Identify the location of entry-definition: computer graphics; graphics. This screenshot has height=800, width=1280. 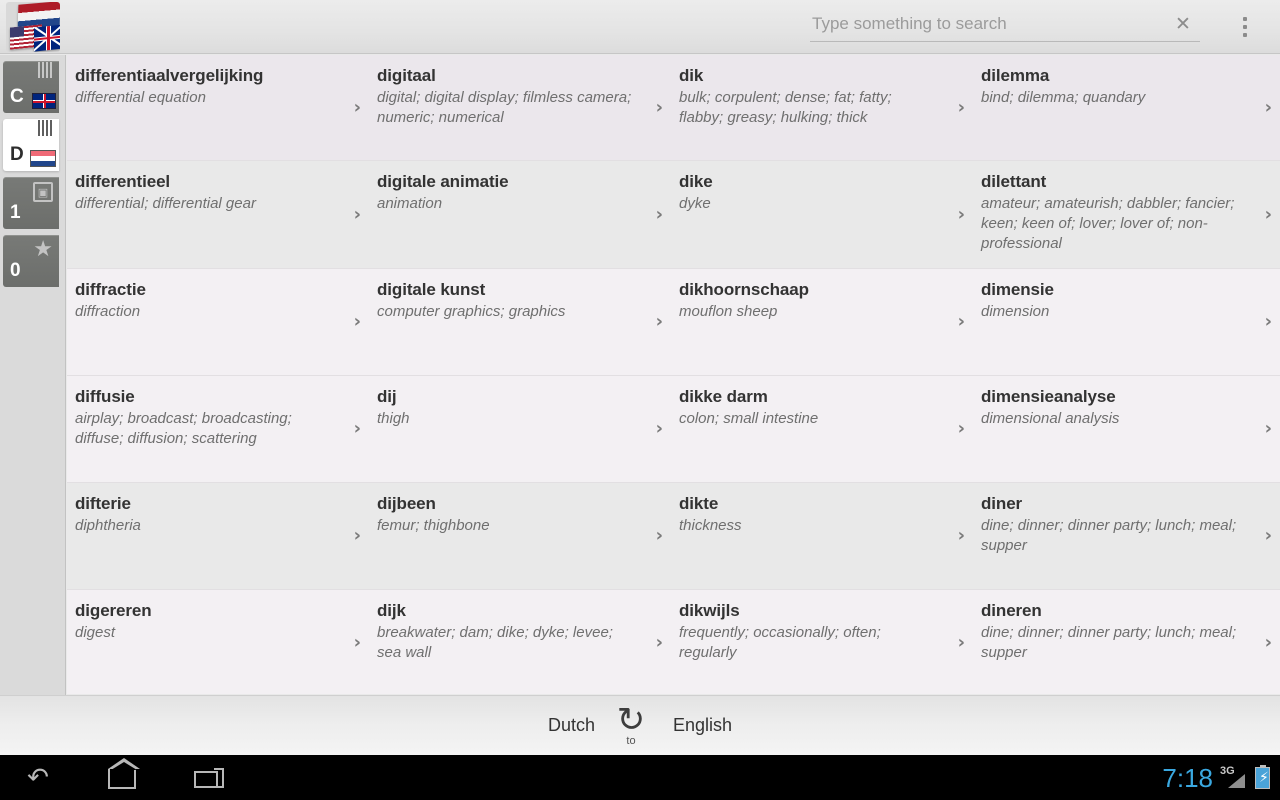
(471, 311).